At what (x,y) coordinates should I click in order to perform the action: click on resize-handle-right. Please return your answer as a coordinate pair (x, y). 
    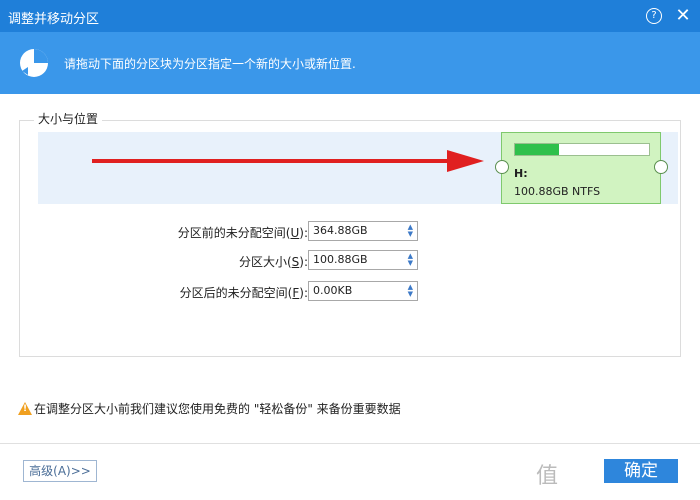
    Looking at the image, I should click on (661, 167).